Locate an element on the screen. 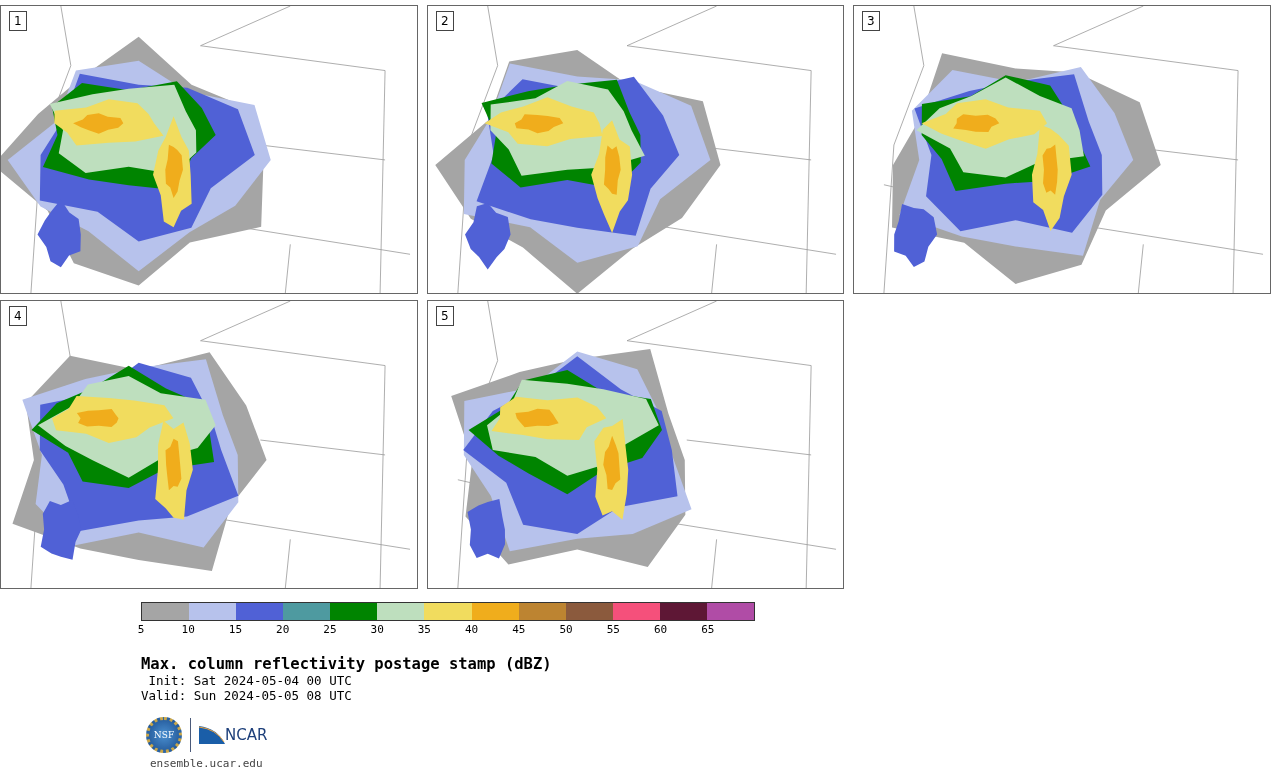 The image size is (1280, 773). colorbar-tick-label: 10 is located at coordinates (188, 629).